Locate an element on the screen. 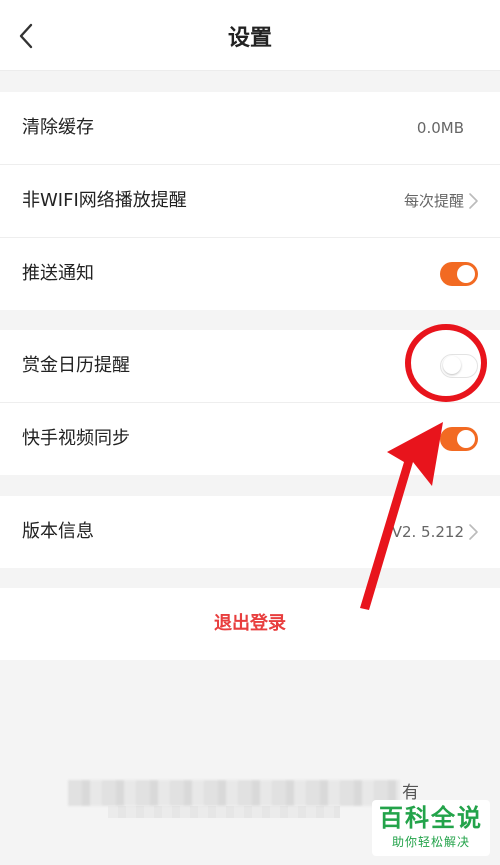 The image size is (500, 865). watermark-title: 百科全说 is located at coordinates (431, 818).